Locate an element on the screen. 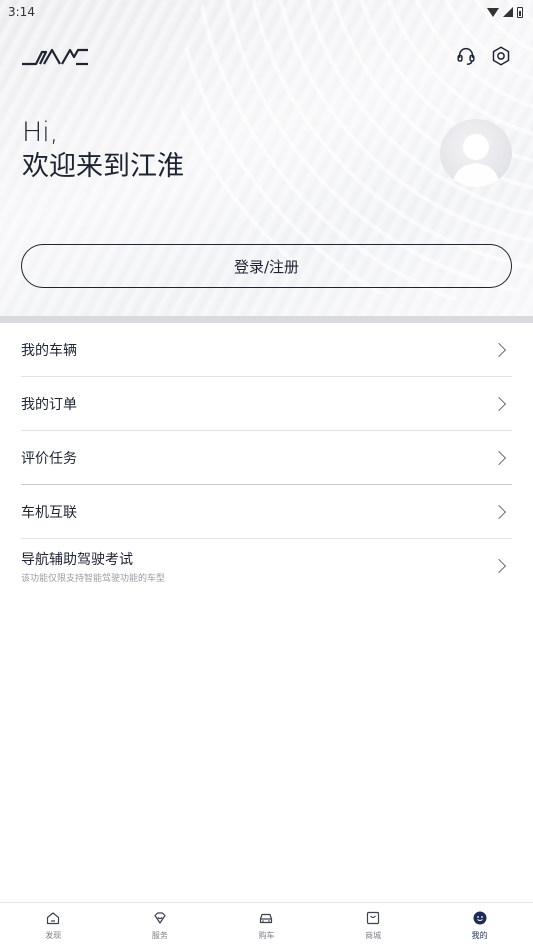 This screenshot has width=533, height=948. section-divider is located at coordinates (266, 319).